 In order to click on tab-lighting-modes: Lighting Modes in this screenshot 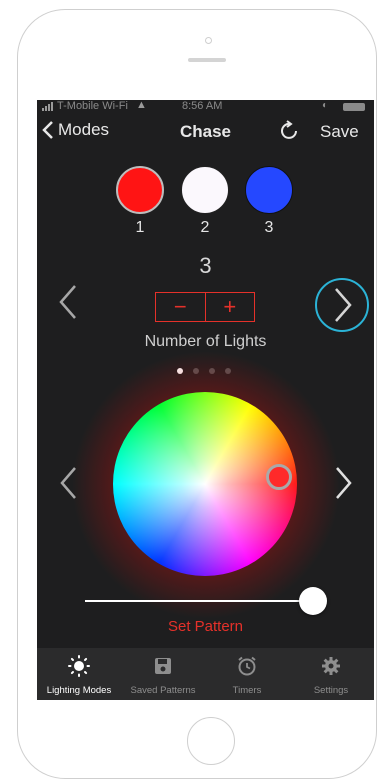, I will do `click(79, 674)`.